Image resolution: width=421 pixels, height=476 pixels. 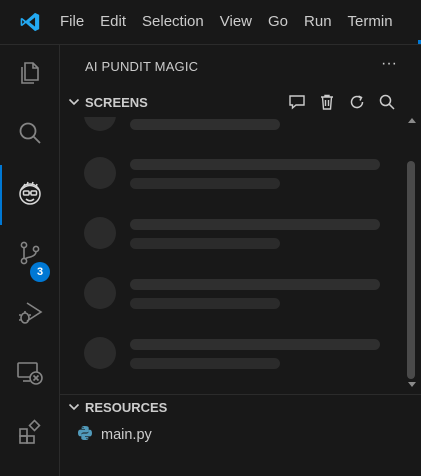 I want to click on section-divider, so click(x=240, y=394).